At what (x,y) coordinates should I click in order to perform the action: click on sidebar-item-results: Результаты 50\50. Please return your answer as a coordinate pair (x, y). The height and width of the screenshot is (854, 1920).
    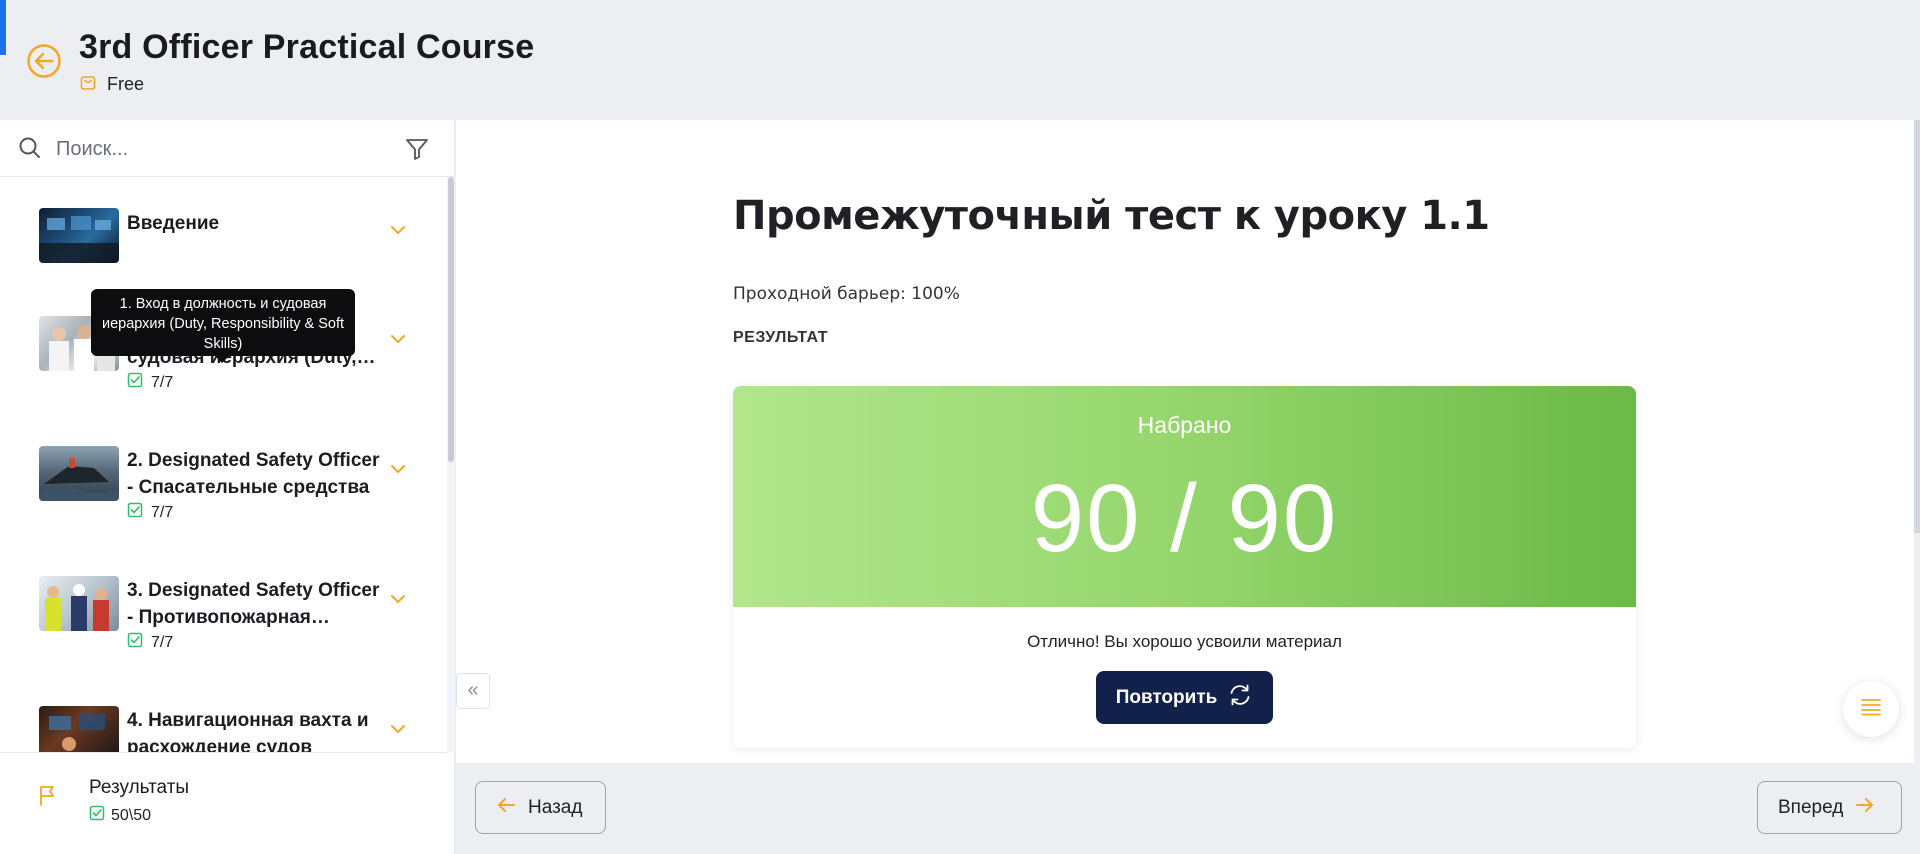
    Looking at the image, I should click on (223, 803).